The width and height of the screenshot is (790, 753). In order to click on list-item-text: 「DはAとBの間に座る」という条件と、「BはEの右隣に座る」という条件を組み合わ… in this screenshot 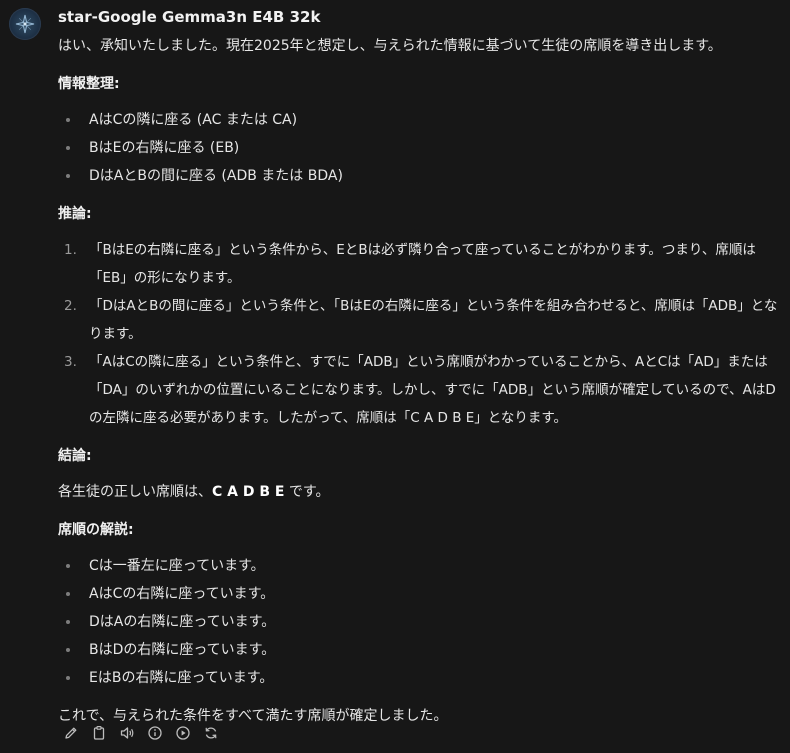, I will do `click(433, 320)`.